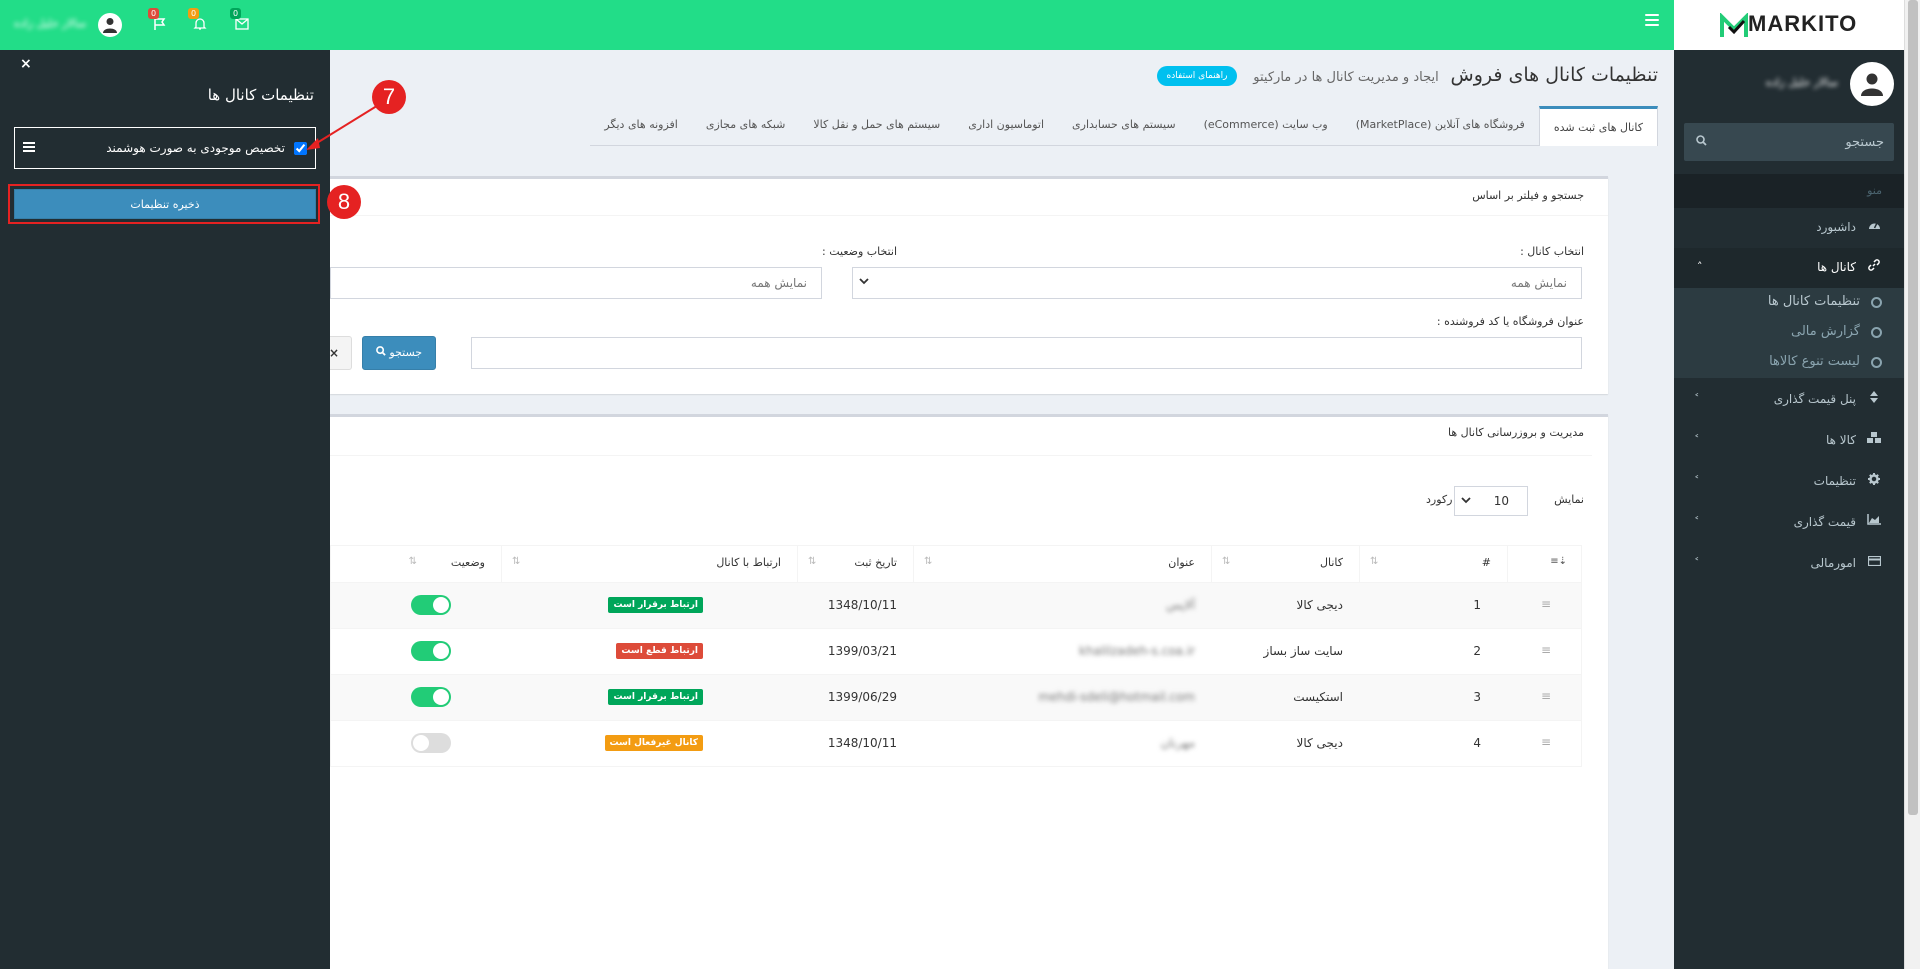  I want to click on cell-number: 2, so click(1477, 651).